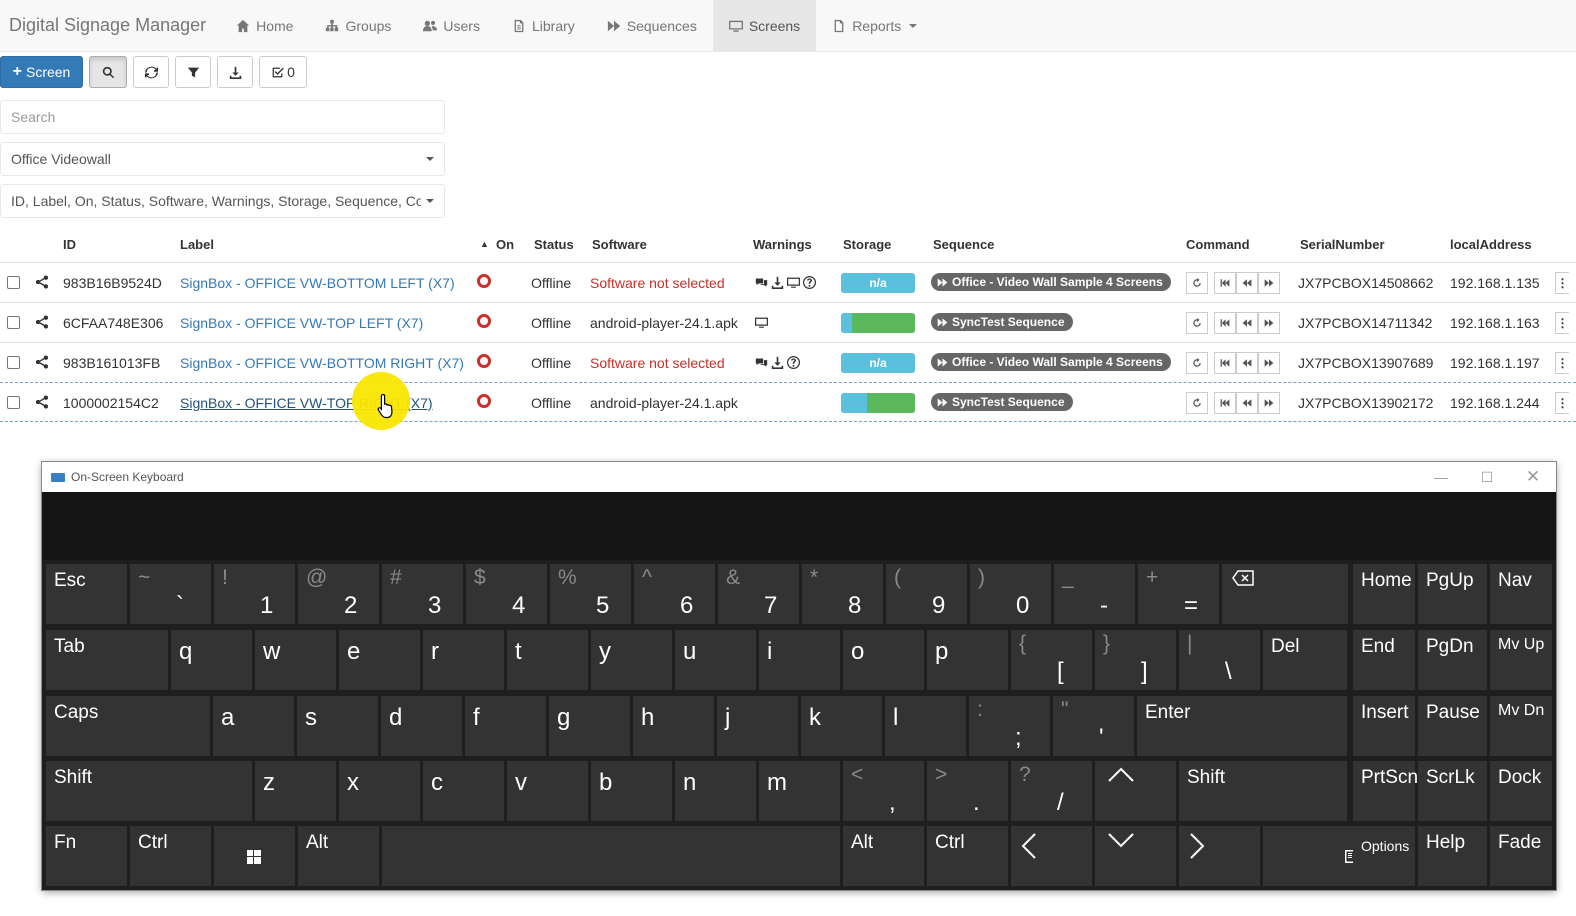 The width and height of the screenshot is (1576, 916). What do you see at coordinates (1285, 594) in the screenshot?
I see `key-backspace` at bounding box center [1285, 594].